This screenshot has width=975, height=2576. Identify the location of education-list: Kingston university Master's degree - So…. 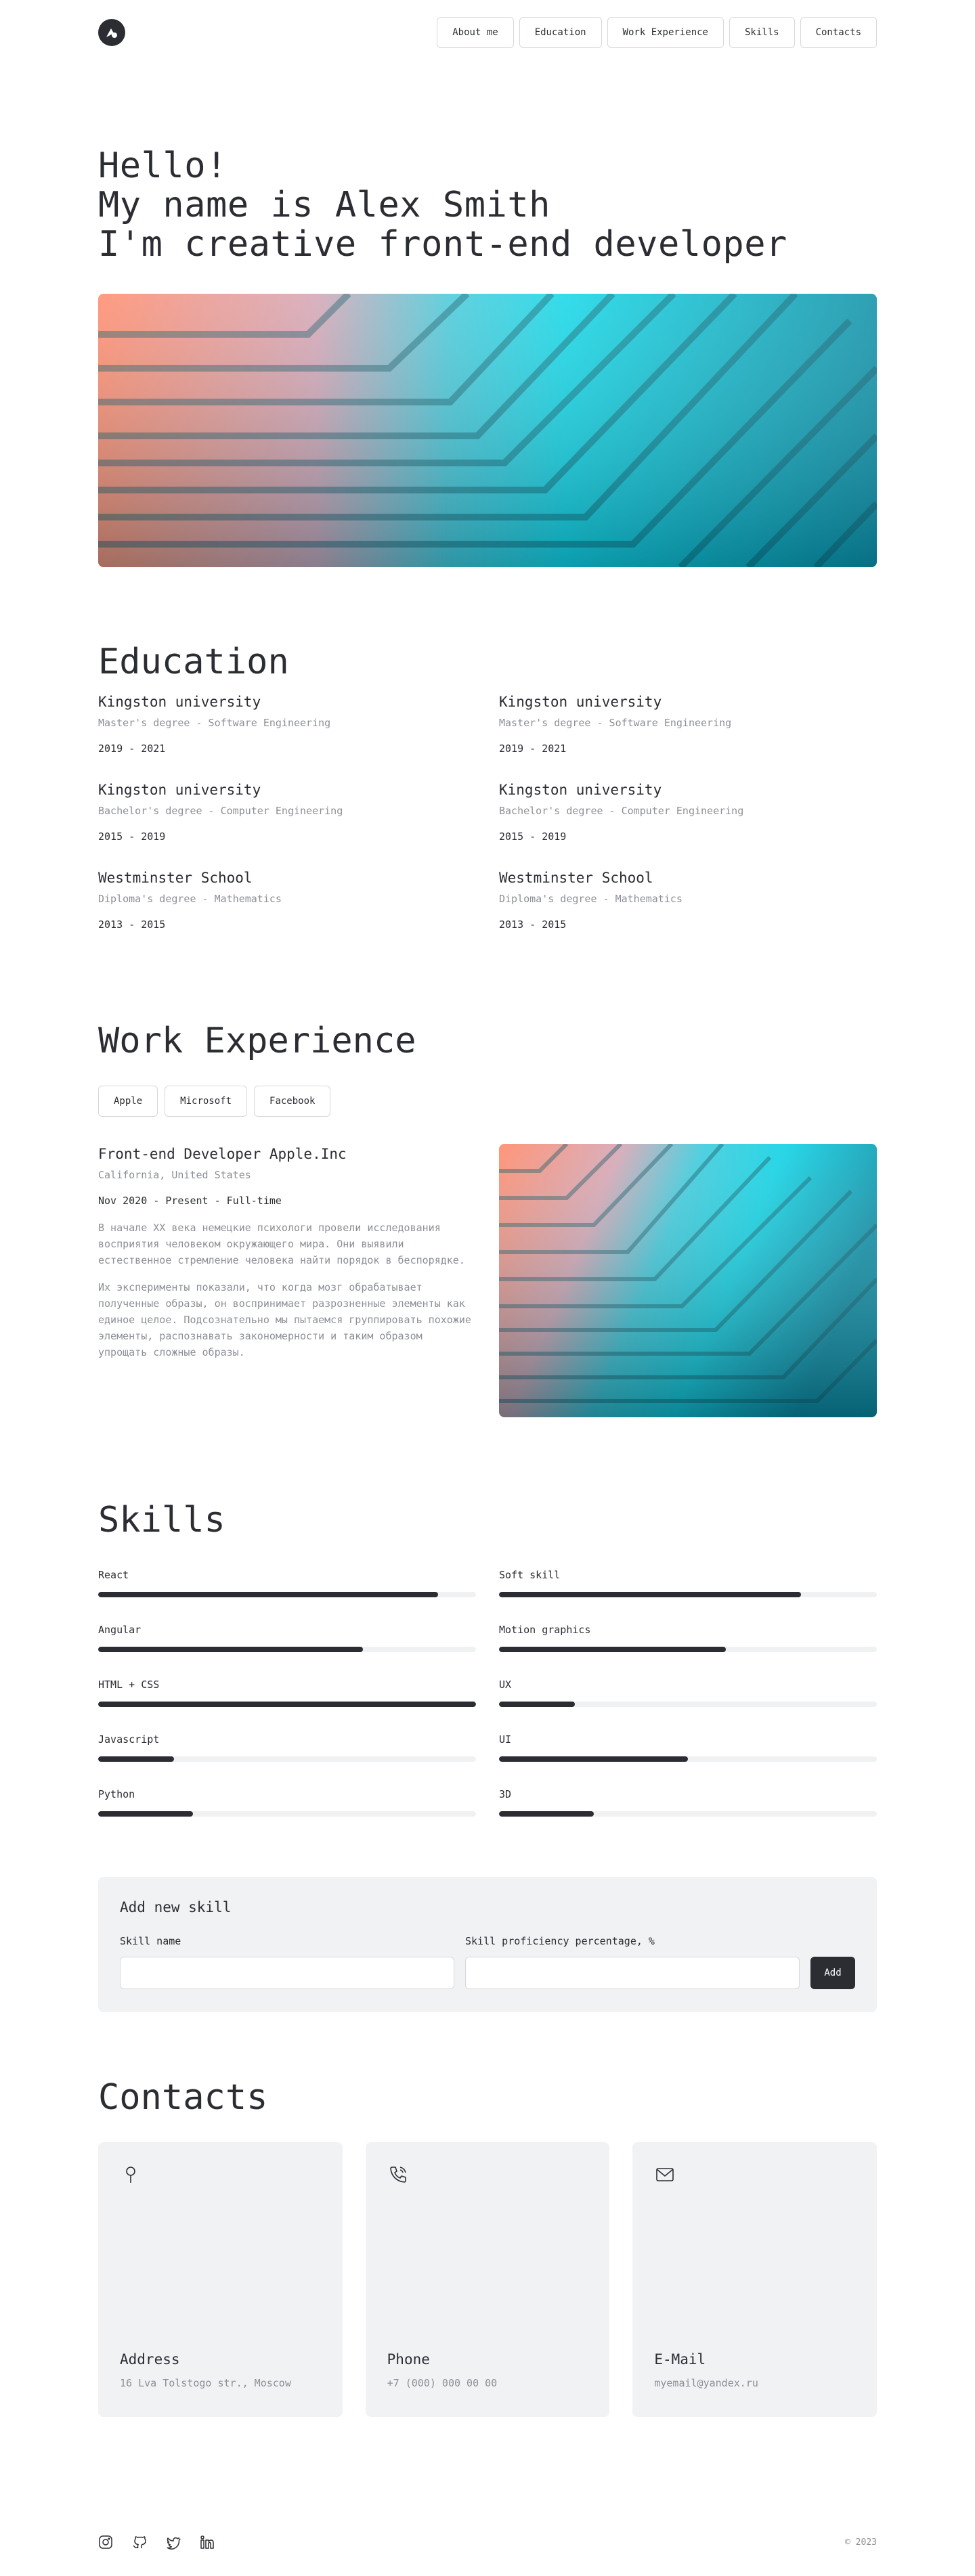
(487, 824).